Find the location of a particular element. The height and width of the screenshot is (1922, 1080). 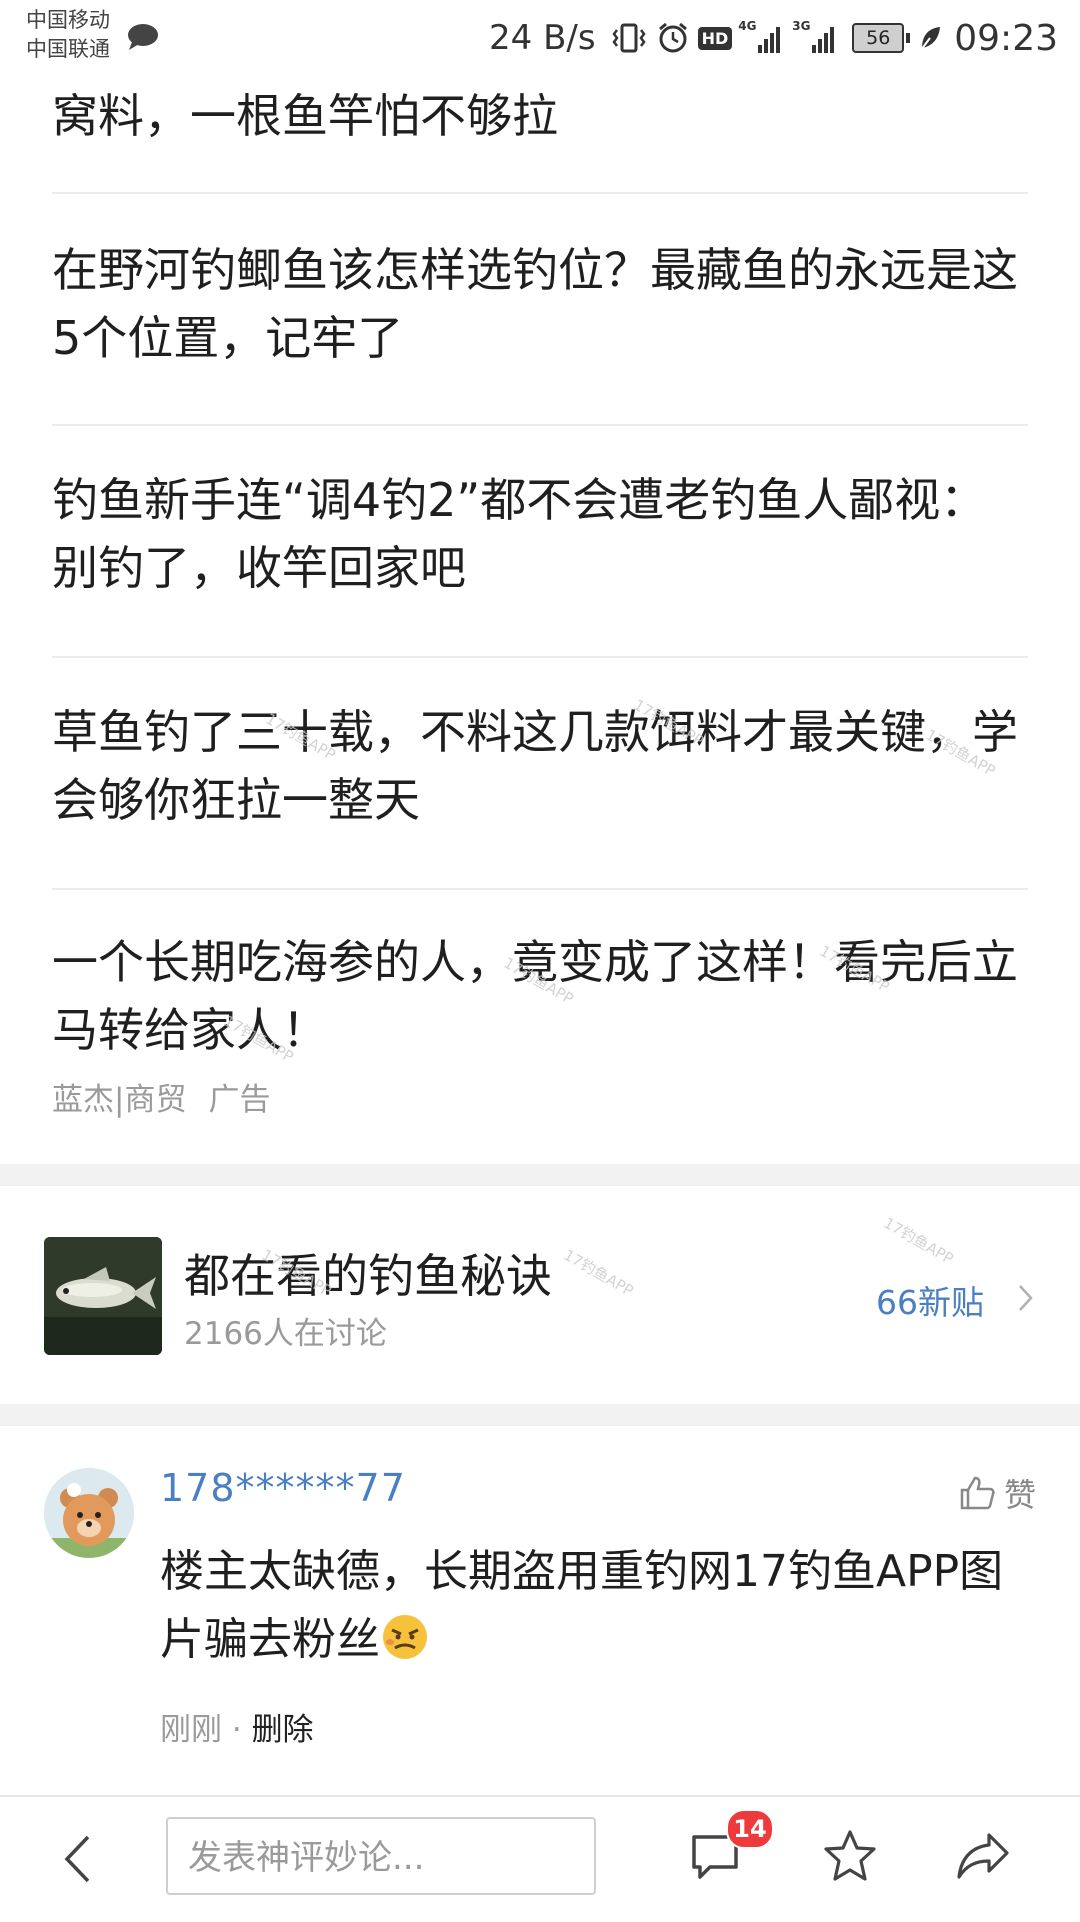

signal-3g-icon: 3G is located at coordinates (813, 36).